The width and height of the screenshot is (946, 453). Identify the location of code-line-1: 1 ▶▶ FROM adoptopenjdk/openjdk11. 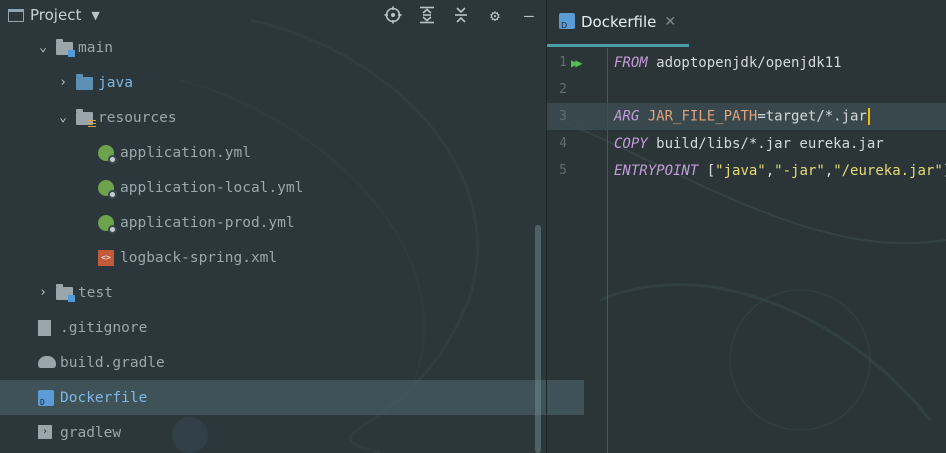
(746, 62).